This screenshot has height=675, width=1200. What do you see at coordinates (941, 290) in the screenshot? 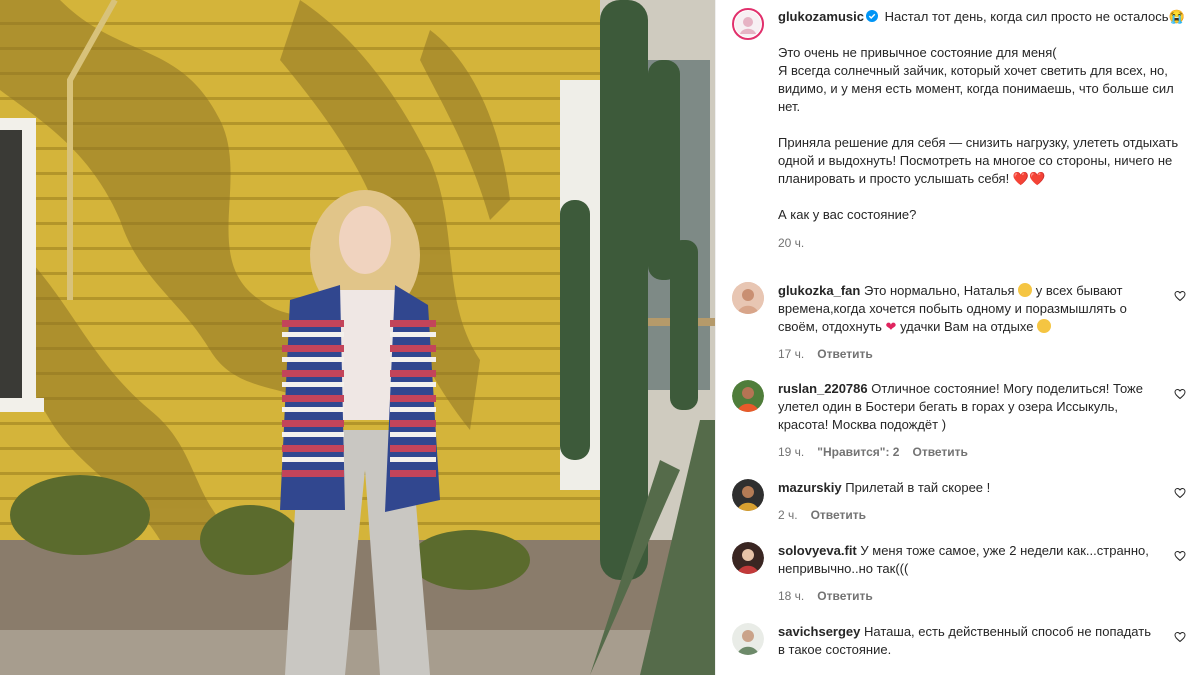
I see `comment-text: Это нормально, Наталья` at bounding box center [941, 290].